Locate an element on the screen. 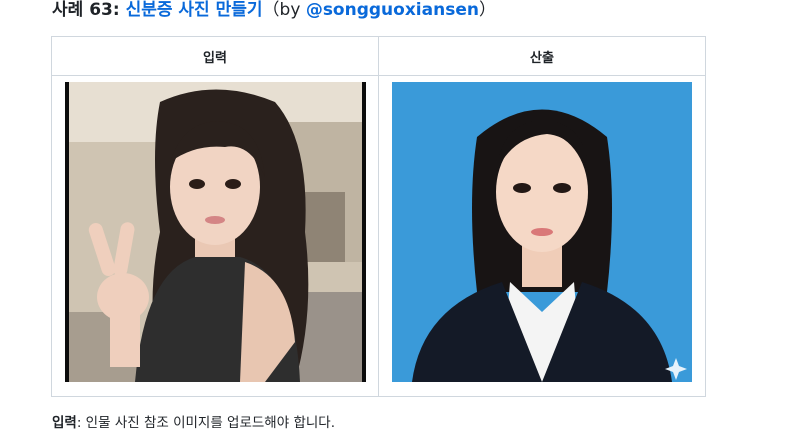 The image size is (789, 440). note-label: 입력 is located at coordinates (64, 423).